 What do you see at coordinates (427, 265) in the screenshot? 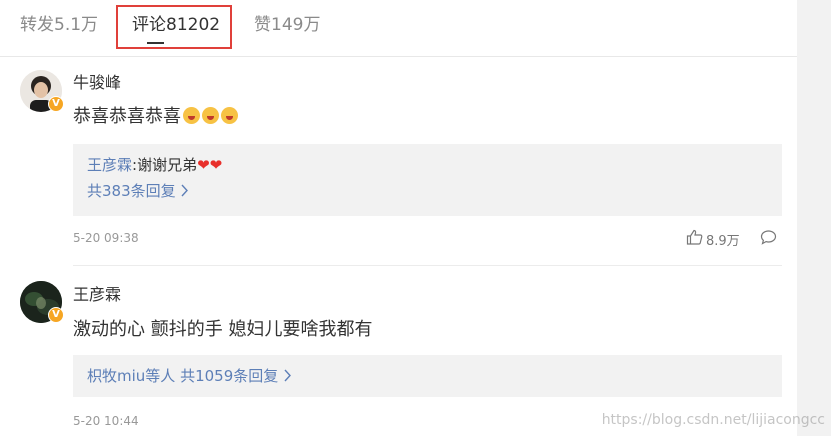
I see `comment-divider` at bounding box center [427, 265].